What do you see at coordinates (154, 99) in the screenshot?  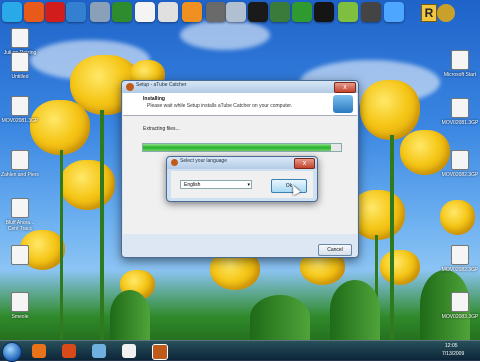 I see `header-title: Installing` at bounding box center [154, 99].